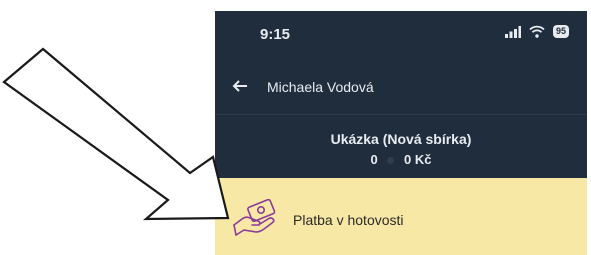 The height and width of the screenshot is (255, 591). I want to click on app-header: Michaela Vodová, so click(401, 88).